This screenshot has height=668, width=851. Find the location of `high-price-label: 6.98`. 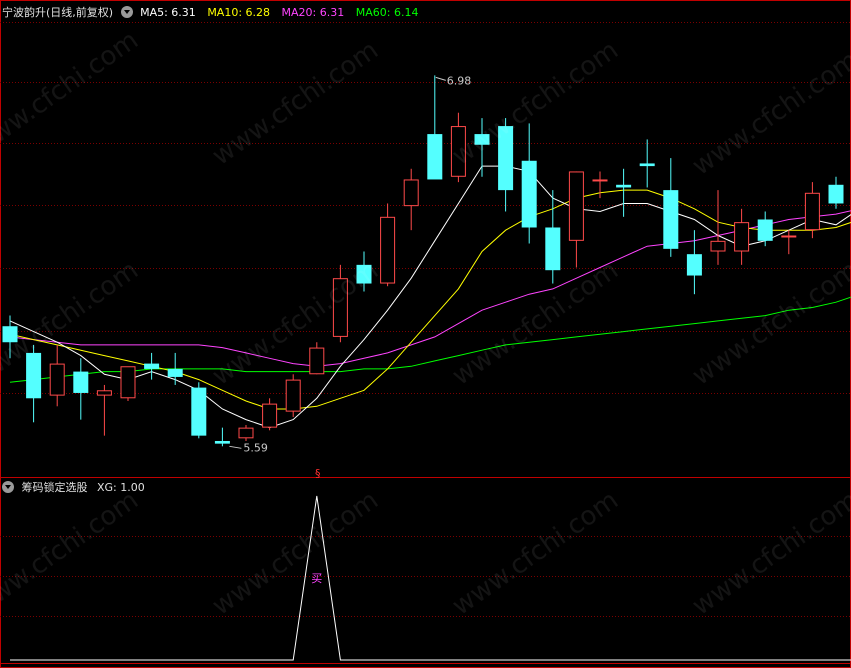

high-price-label: 6.98 is located at coordinates (459, 80).